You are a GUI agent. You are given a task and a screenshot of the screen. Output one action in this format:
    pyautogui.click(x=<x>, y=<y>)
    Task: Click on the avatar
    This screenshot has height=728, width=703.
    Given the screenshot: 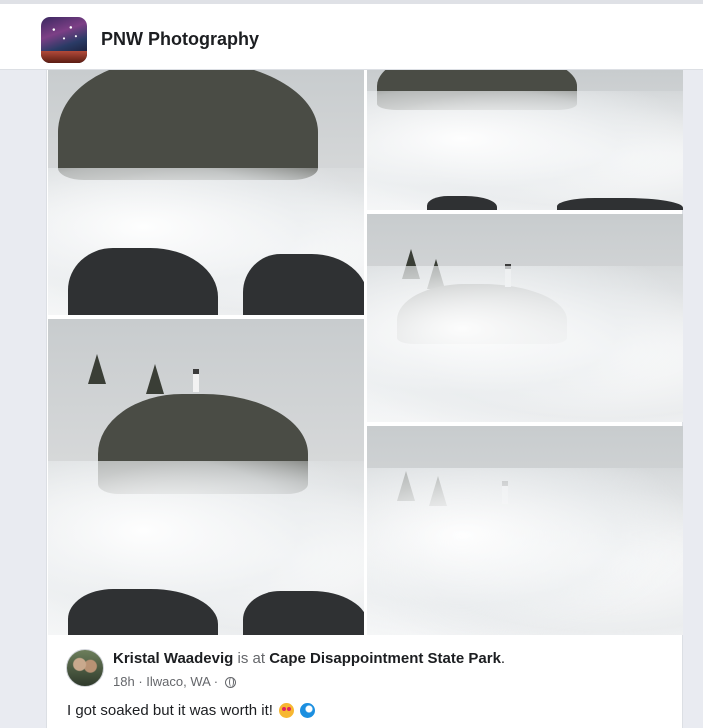 What is the action you would take?
    pyautogui.click(x=85, y=668)
    